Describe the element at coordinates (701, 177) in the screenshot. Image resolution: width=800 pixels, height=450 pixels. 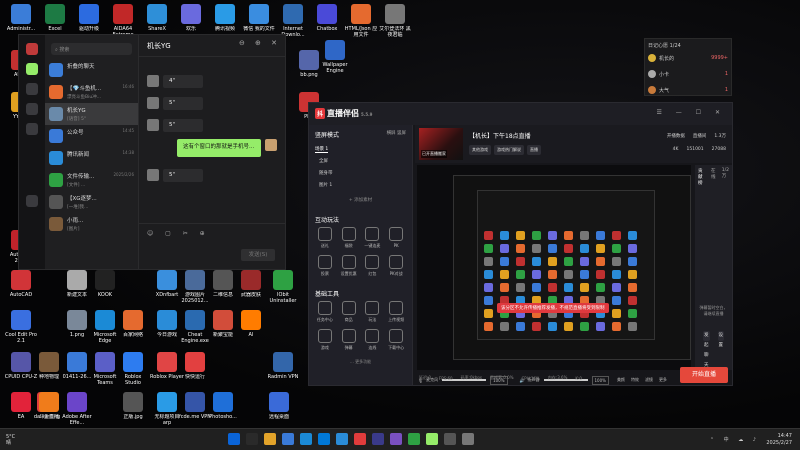
I see `chat-tab: 贡献榜` at that location.